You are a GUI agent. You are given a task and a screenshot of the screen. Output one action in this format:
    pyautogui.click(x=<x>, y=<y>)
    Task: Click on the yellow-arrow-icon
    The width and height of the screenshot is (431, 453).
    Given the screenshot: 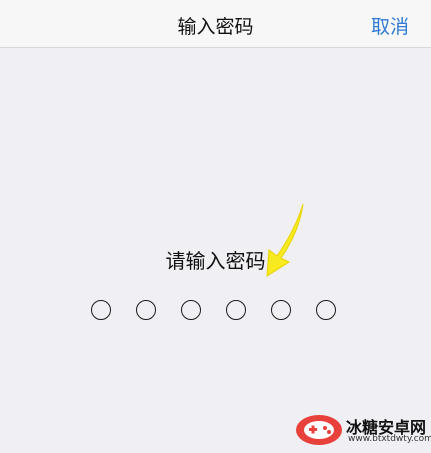 What is the action you would take?
    pyautogui.click(x=285, y=240)
    